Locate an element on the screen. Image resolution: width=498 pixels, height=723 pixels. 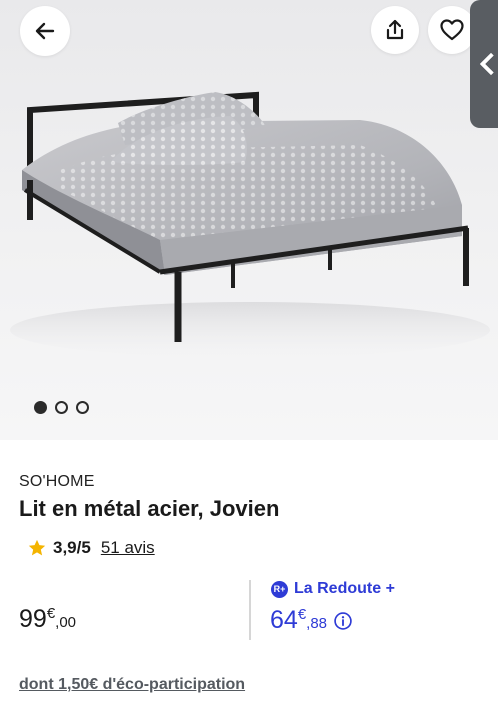
back-button is located at coordinates (45, 31).